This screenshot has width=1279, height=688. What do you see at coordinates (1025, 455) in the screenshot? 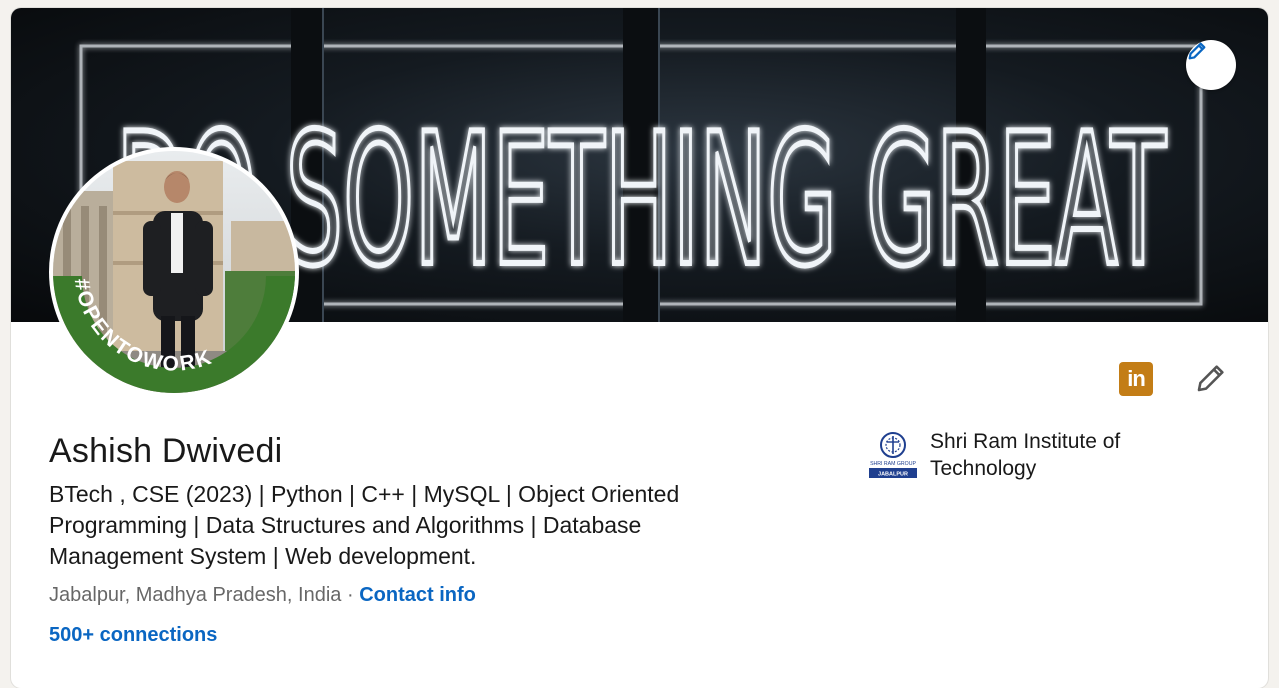
I see `school-name: Shri Ram Institute of Technology` at bounding box center [1025, 455].